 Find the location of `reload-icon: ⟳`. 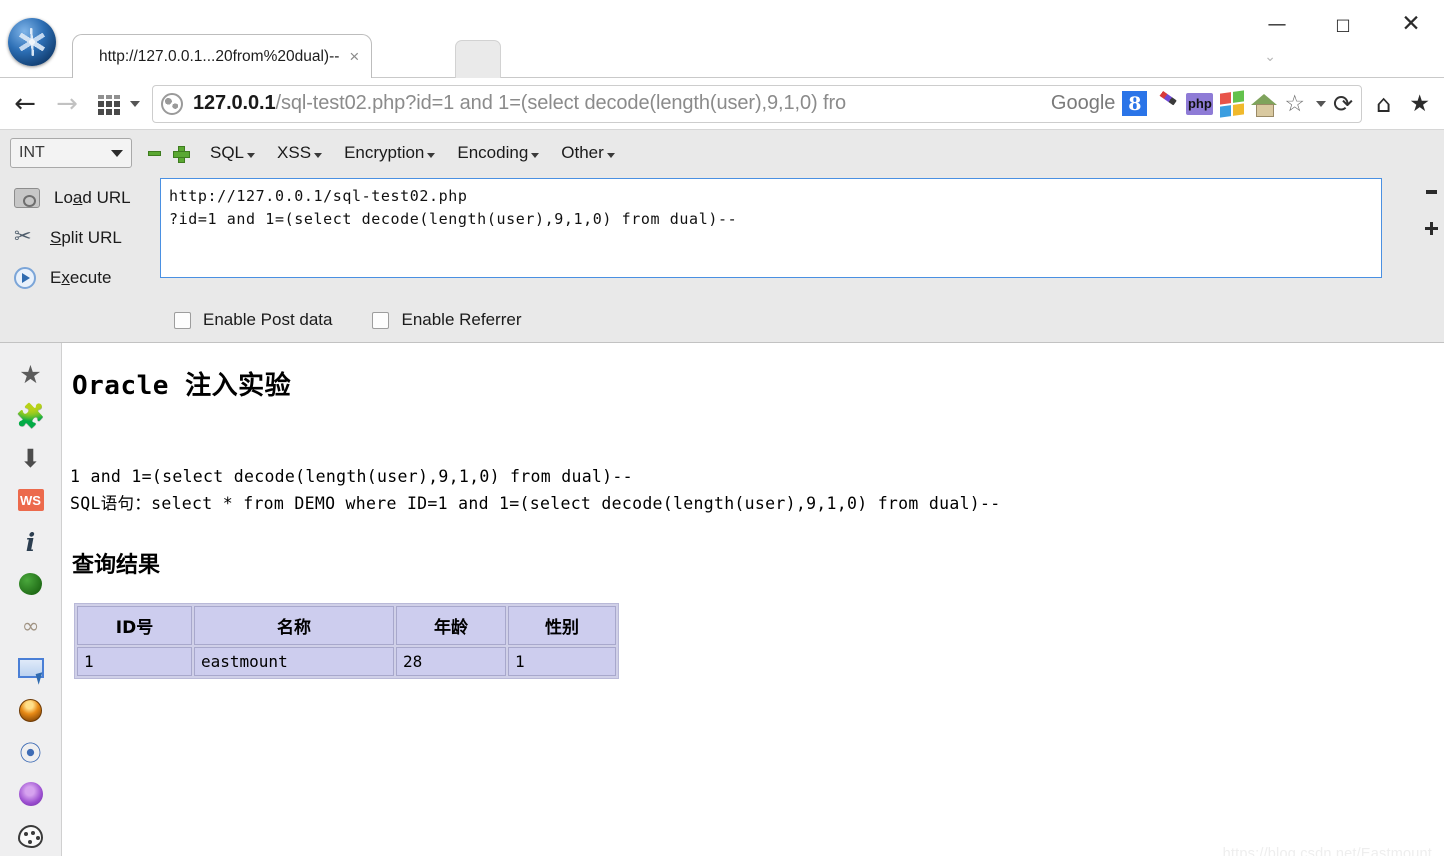

reload-icon: ⟳ is located at coordinates (1343, 104).